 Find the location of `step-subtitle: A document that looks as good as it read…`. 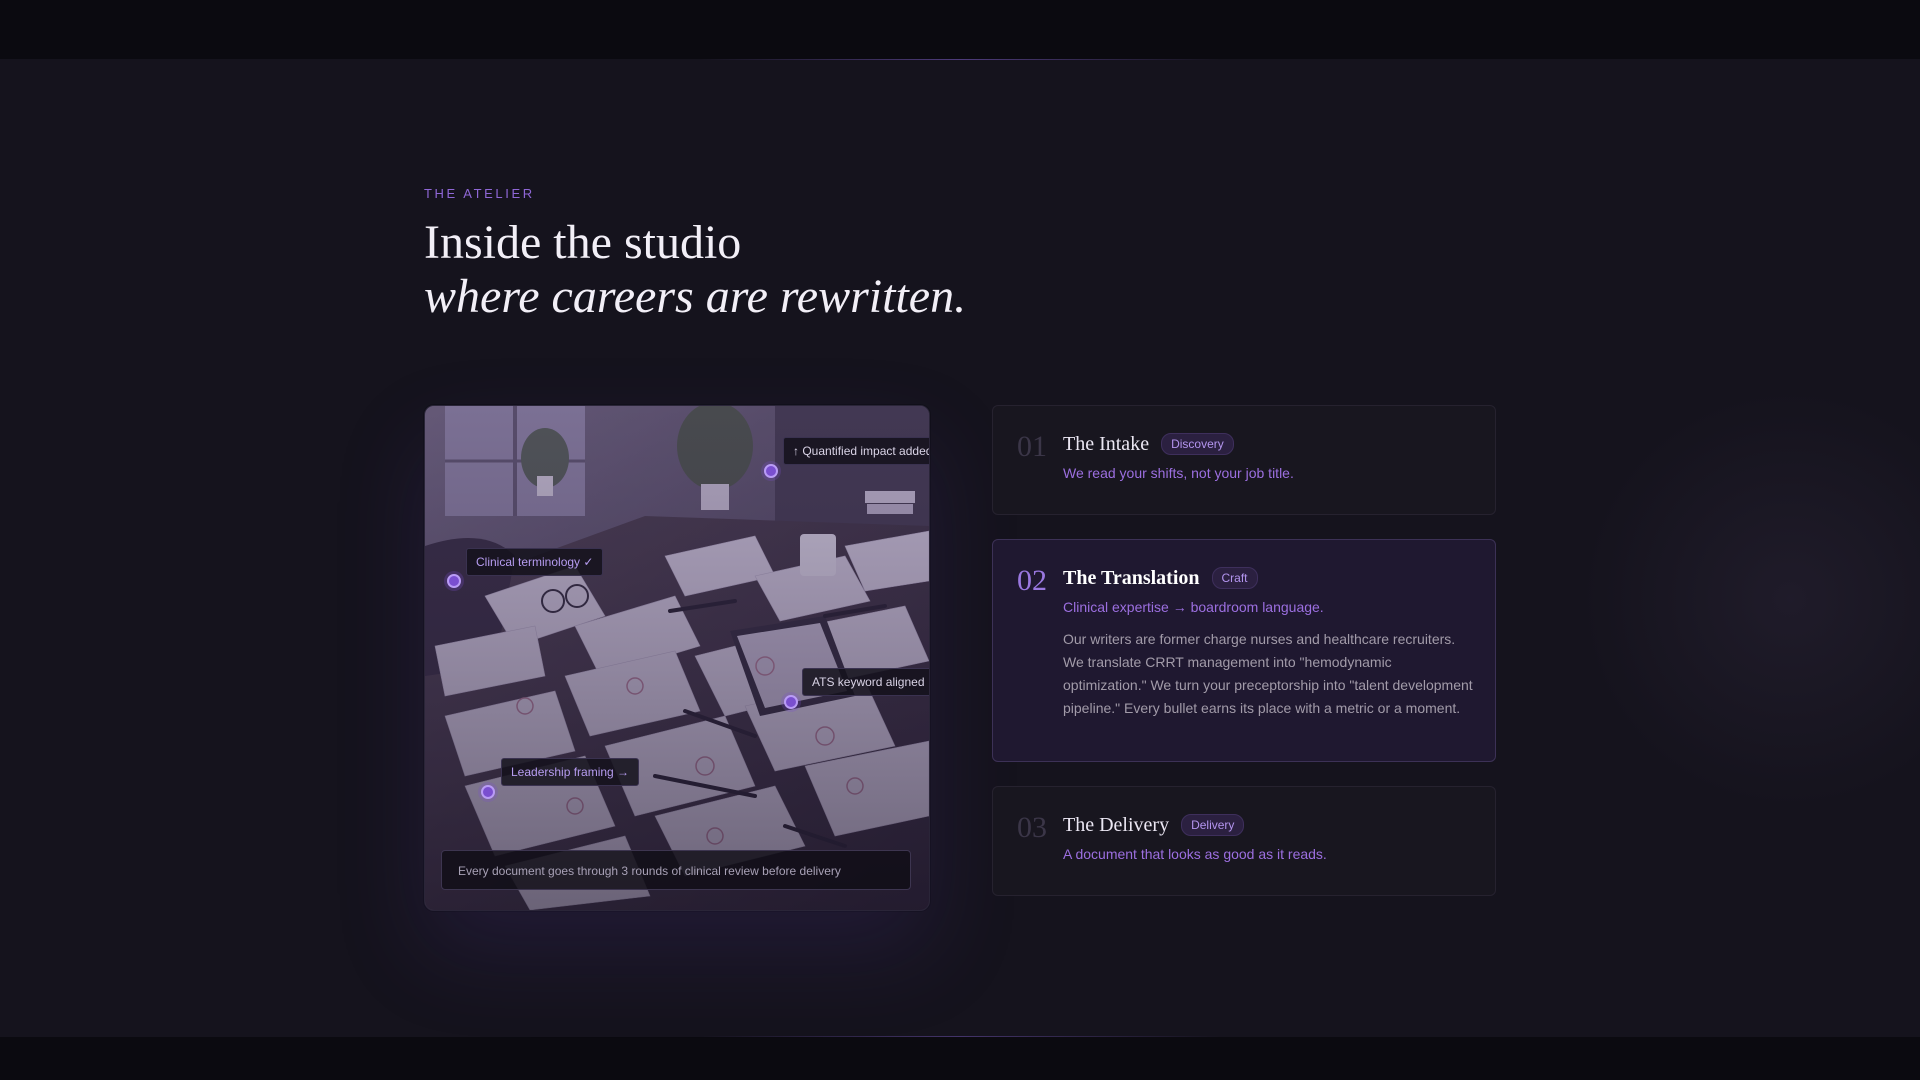

step-subtitle: A document that looks as good as it read… is located at coordinates (1195, 854).